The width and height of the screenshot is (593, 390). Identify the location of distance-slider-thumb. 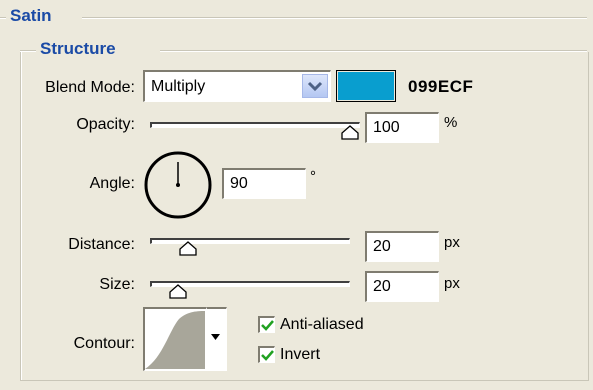
(188, 248).